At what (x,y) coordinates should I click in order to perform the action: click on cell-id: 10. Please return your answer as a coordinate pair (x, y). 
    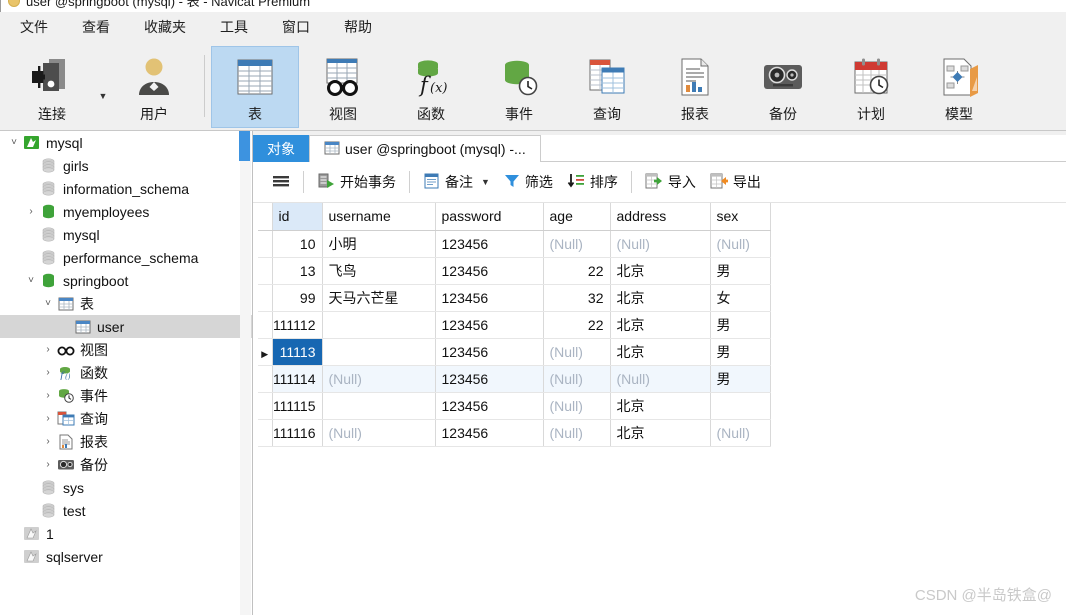
    Looking at the image, I should click on (297, 244).